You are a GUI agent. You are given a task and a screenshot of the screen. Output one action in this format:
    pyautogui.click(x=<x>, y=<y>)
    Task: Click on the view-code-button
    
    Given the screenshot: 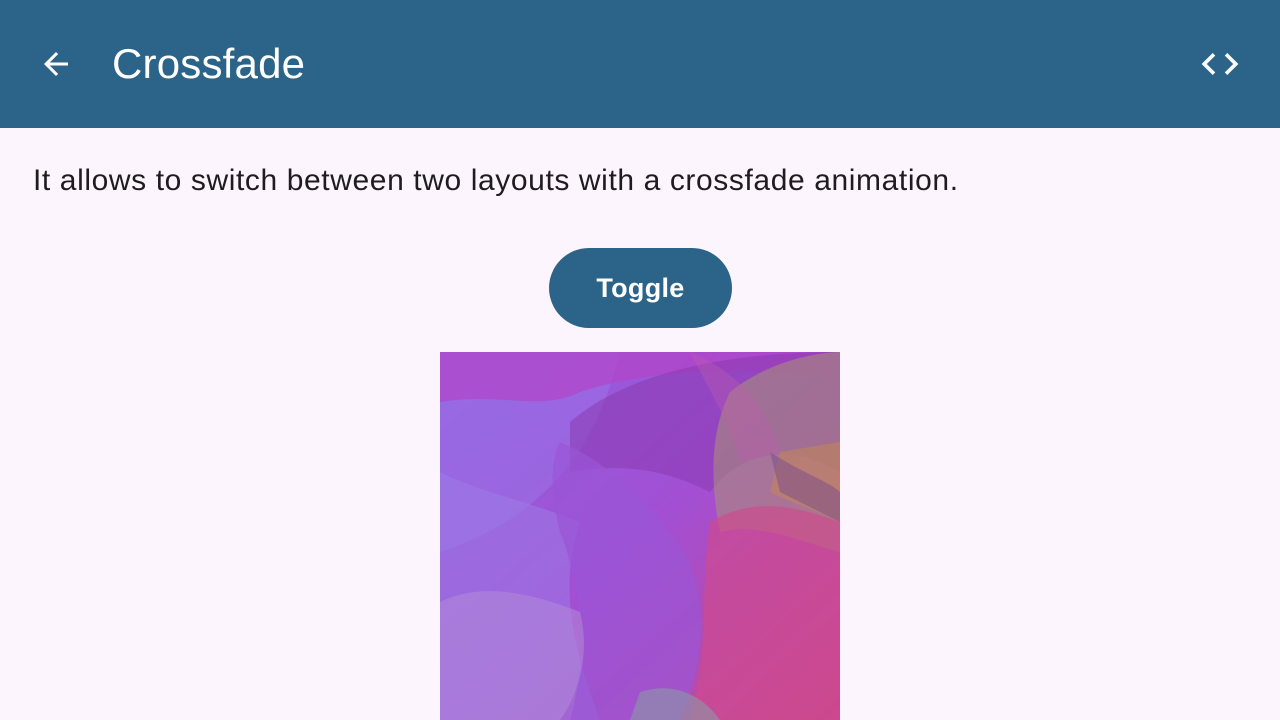 What is the action you would take?
    pyautogui.click(x=1220, y=64)
    